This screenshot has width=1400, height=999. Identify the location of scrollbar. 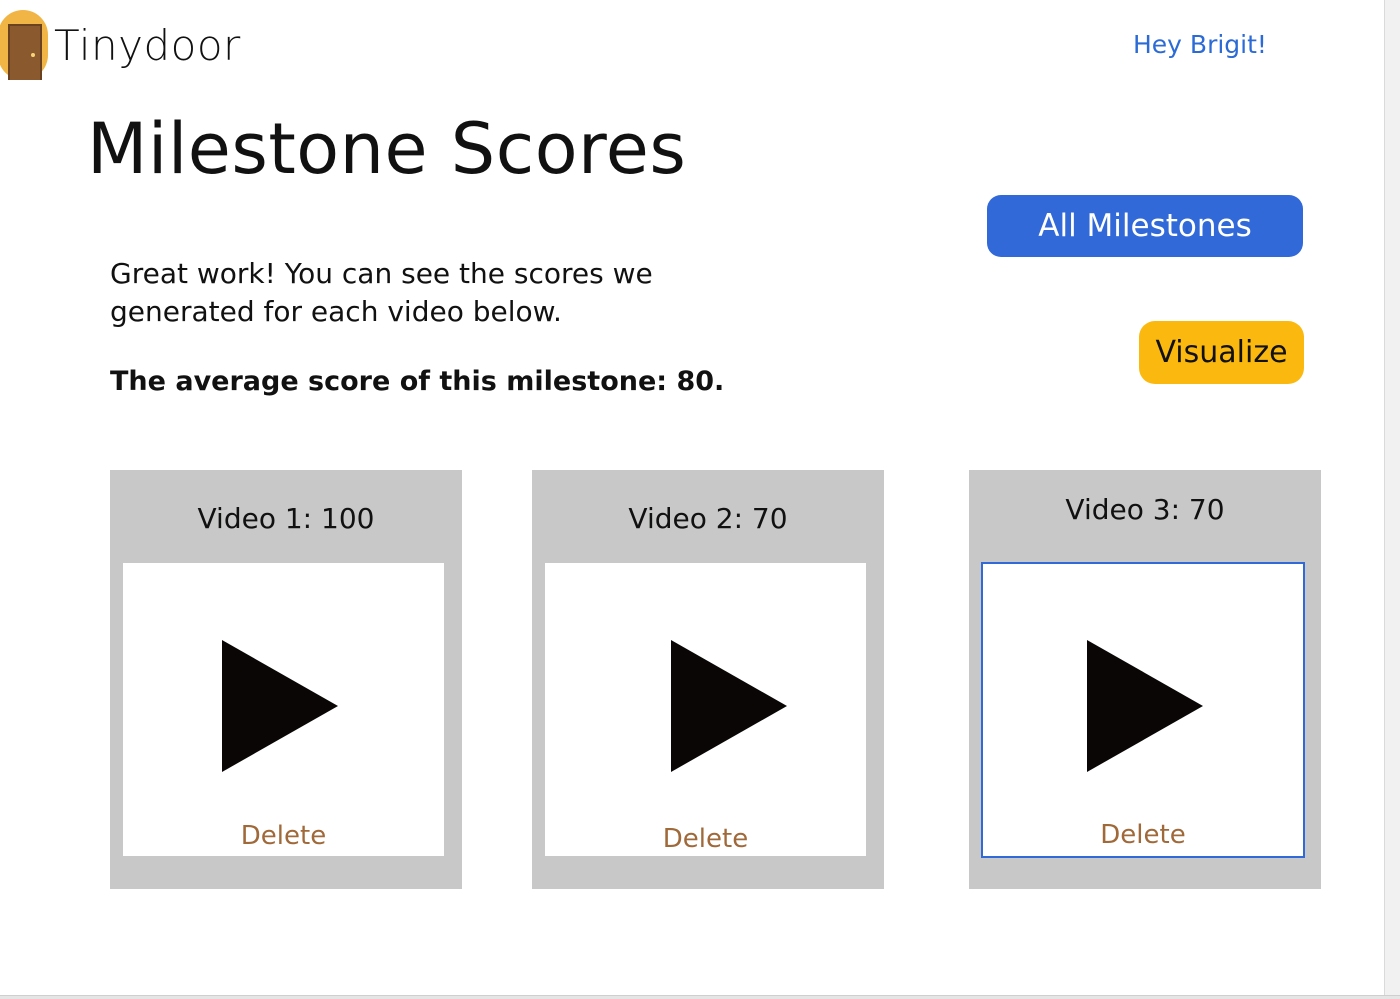
(1392, 499).